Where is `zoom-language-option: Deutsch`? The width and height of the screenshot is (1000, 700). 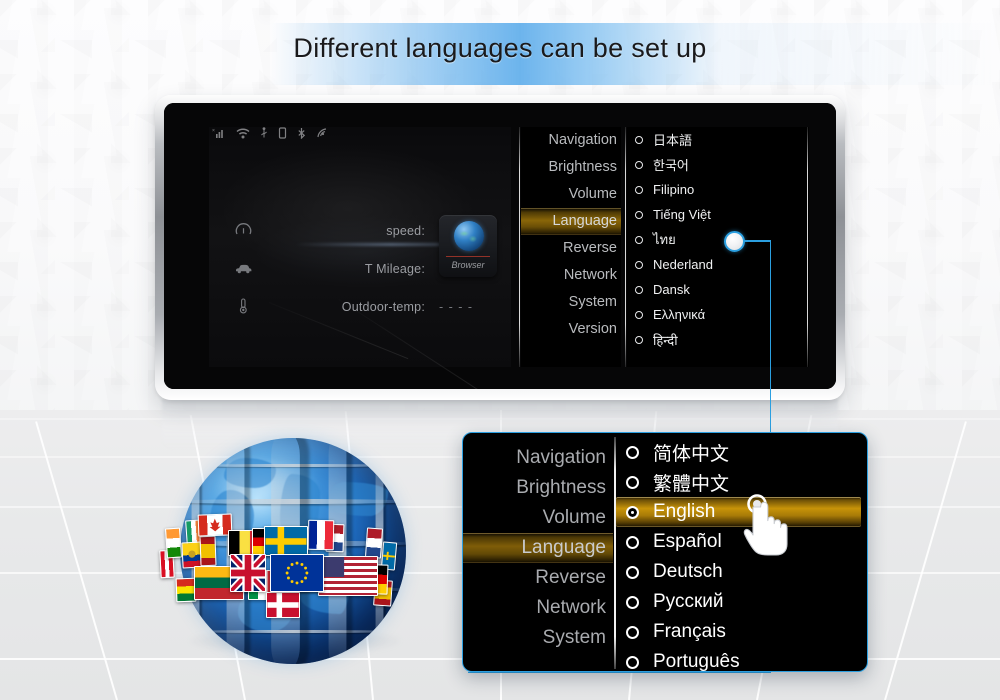
zoom-language-option: Deutsch is located at coordinates (741, 572).